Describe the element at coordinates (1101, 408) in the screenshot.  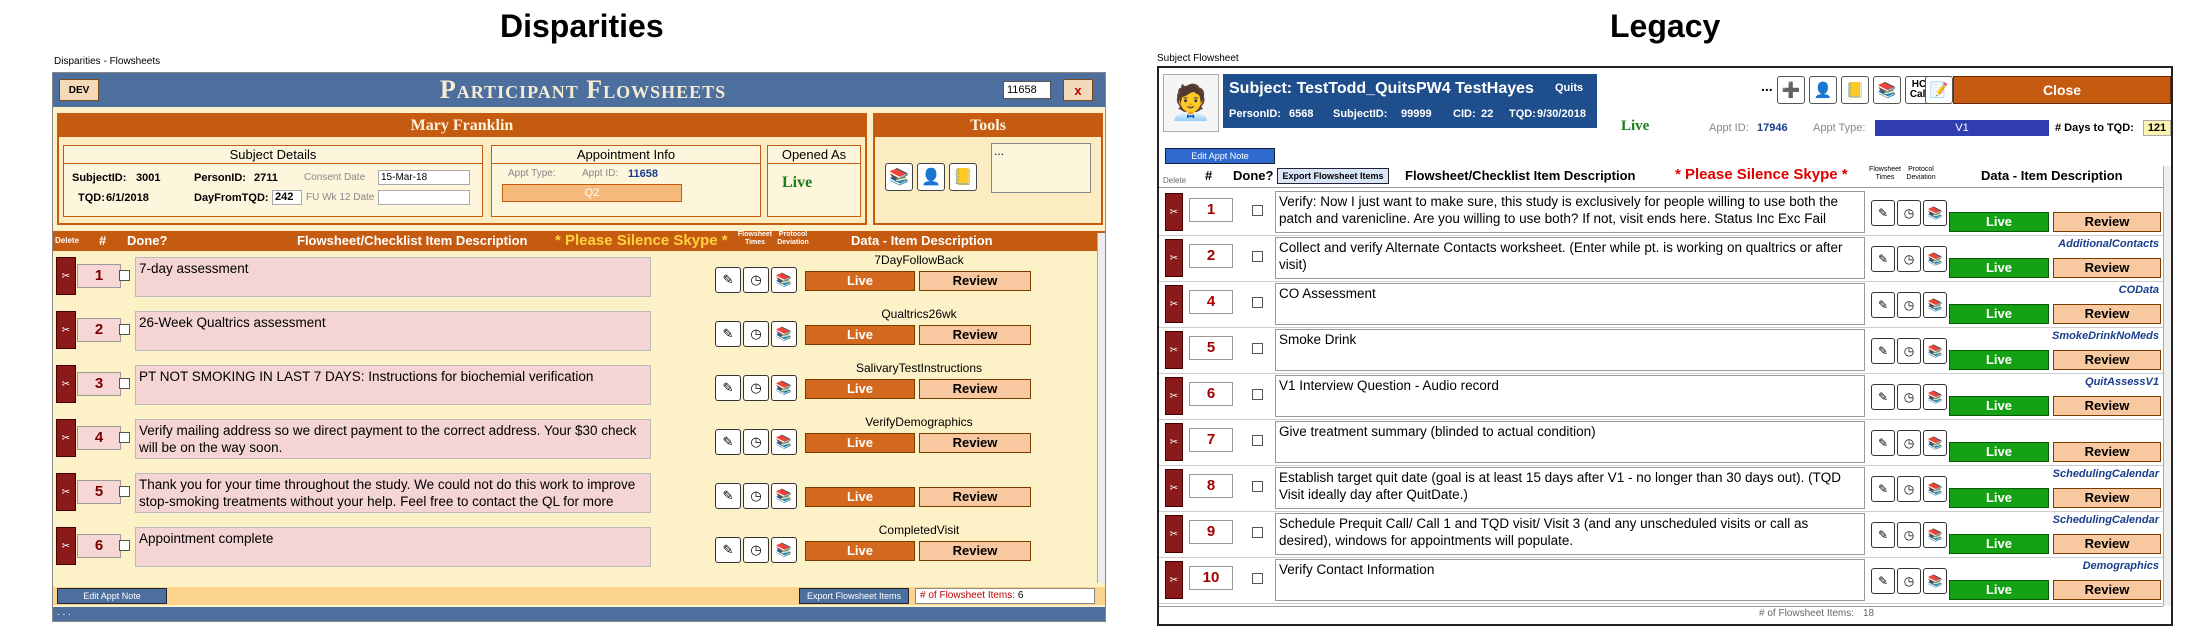
I see `left-scrollbar` at that location.